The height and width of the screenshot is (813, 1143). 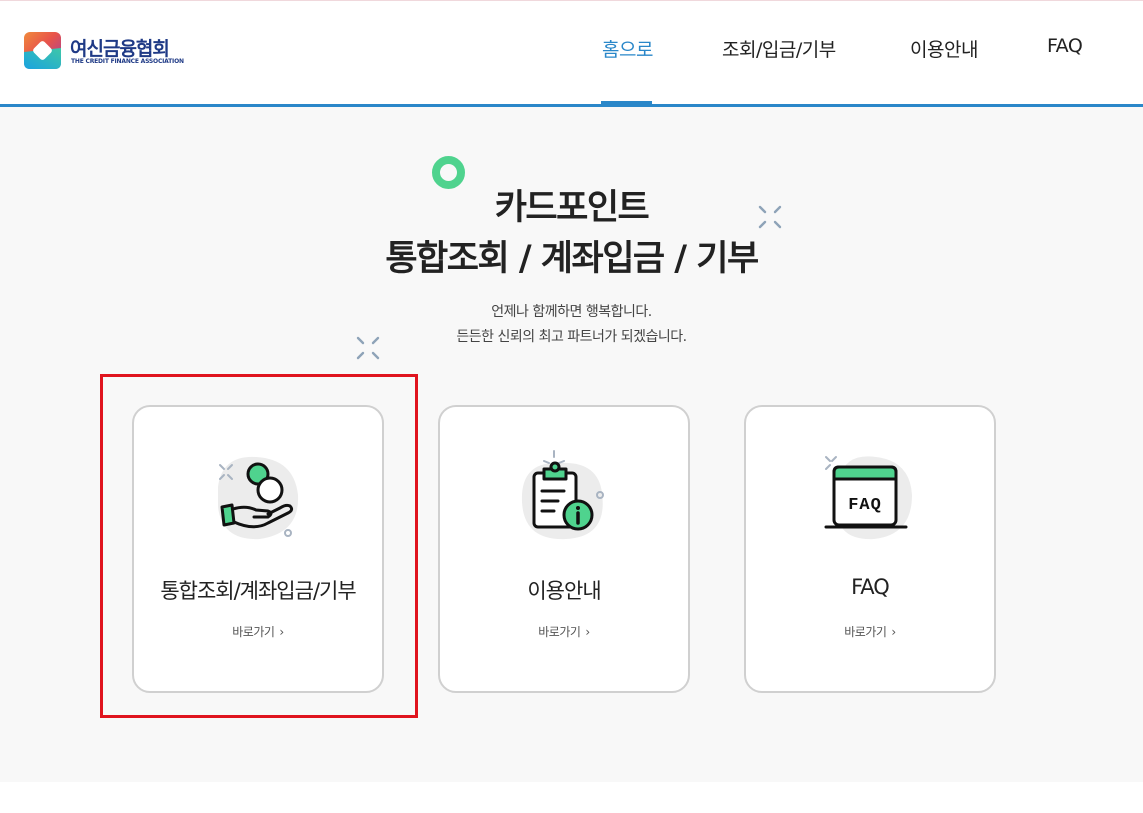 What do you see at coordinates (564, 591) in the screenshot?
I see `card-title: 이용안내` at bounding box center [564, 591].